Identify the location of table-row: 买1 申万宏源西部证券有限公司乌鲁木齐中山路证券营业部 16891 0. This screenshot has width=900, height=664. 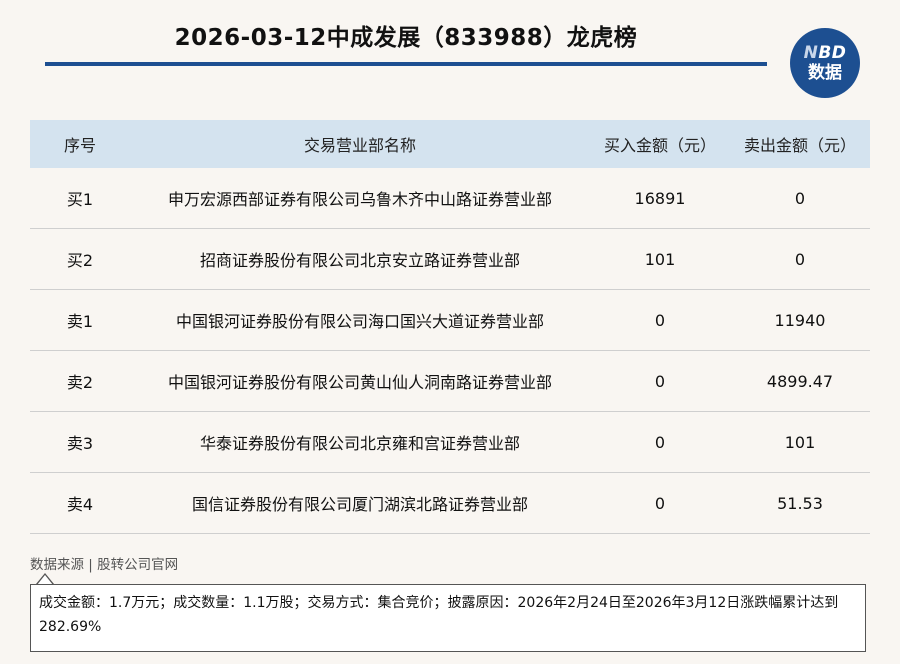
(450, 198).